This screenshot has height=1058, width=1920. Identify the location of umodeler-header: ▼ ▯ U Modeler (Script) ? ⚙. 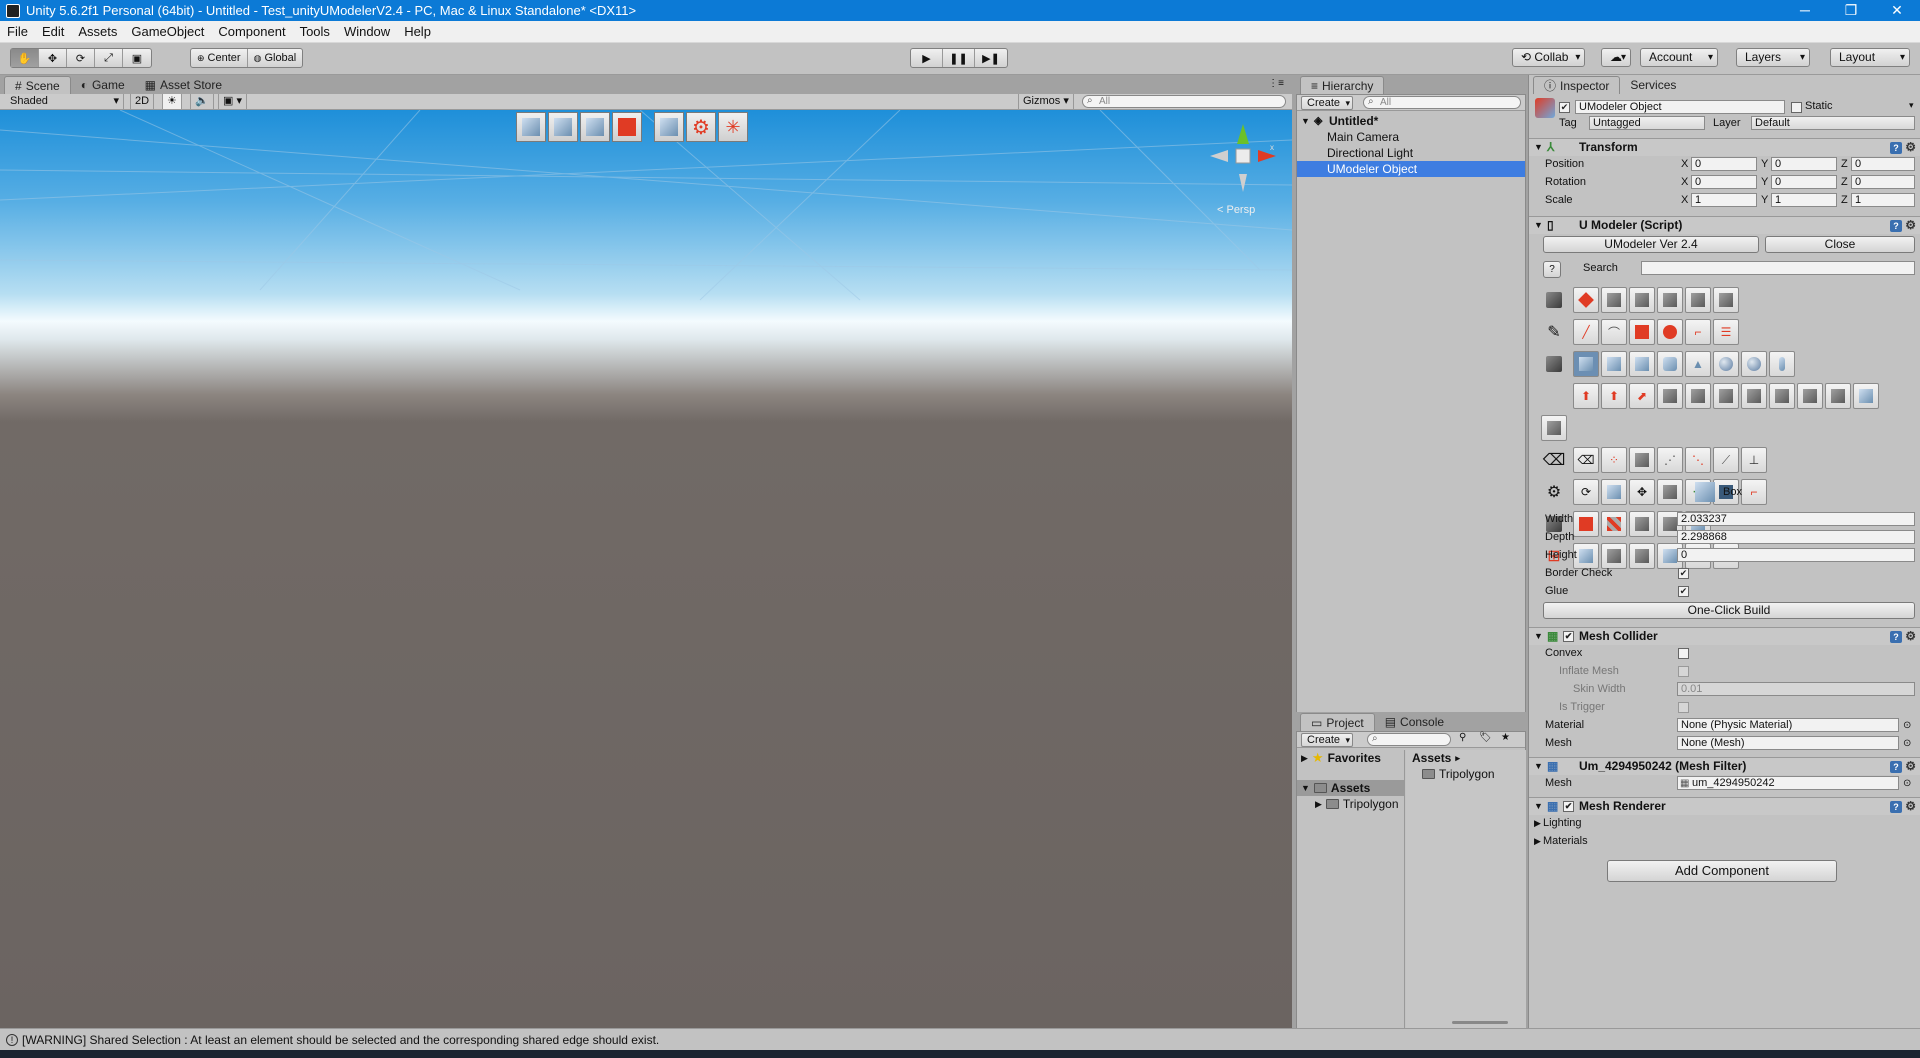
(1724, 225).